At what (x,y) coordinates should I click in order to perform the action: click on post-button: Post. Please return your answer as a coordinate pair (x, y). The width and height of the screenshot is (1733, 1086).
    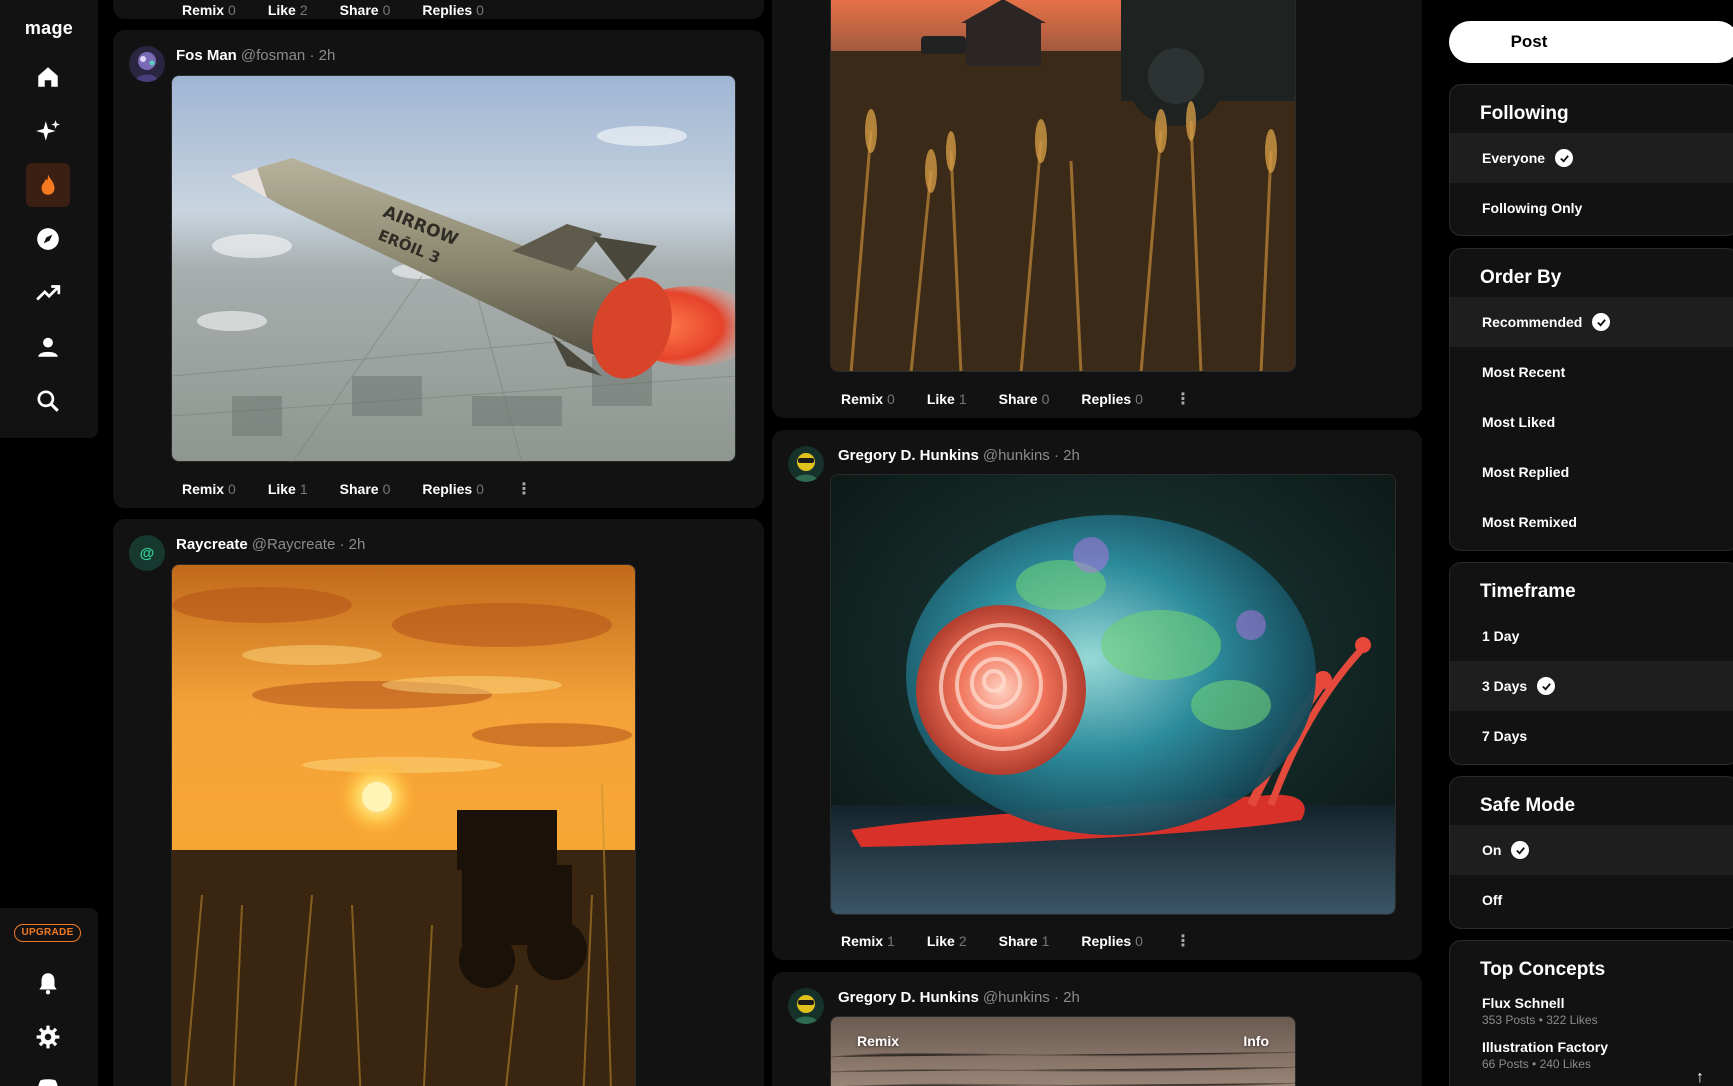
    Looking at the image, I should click on (1591, 42).